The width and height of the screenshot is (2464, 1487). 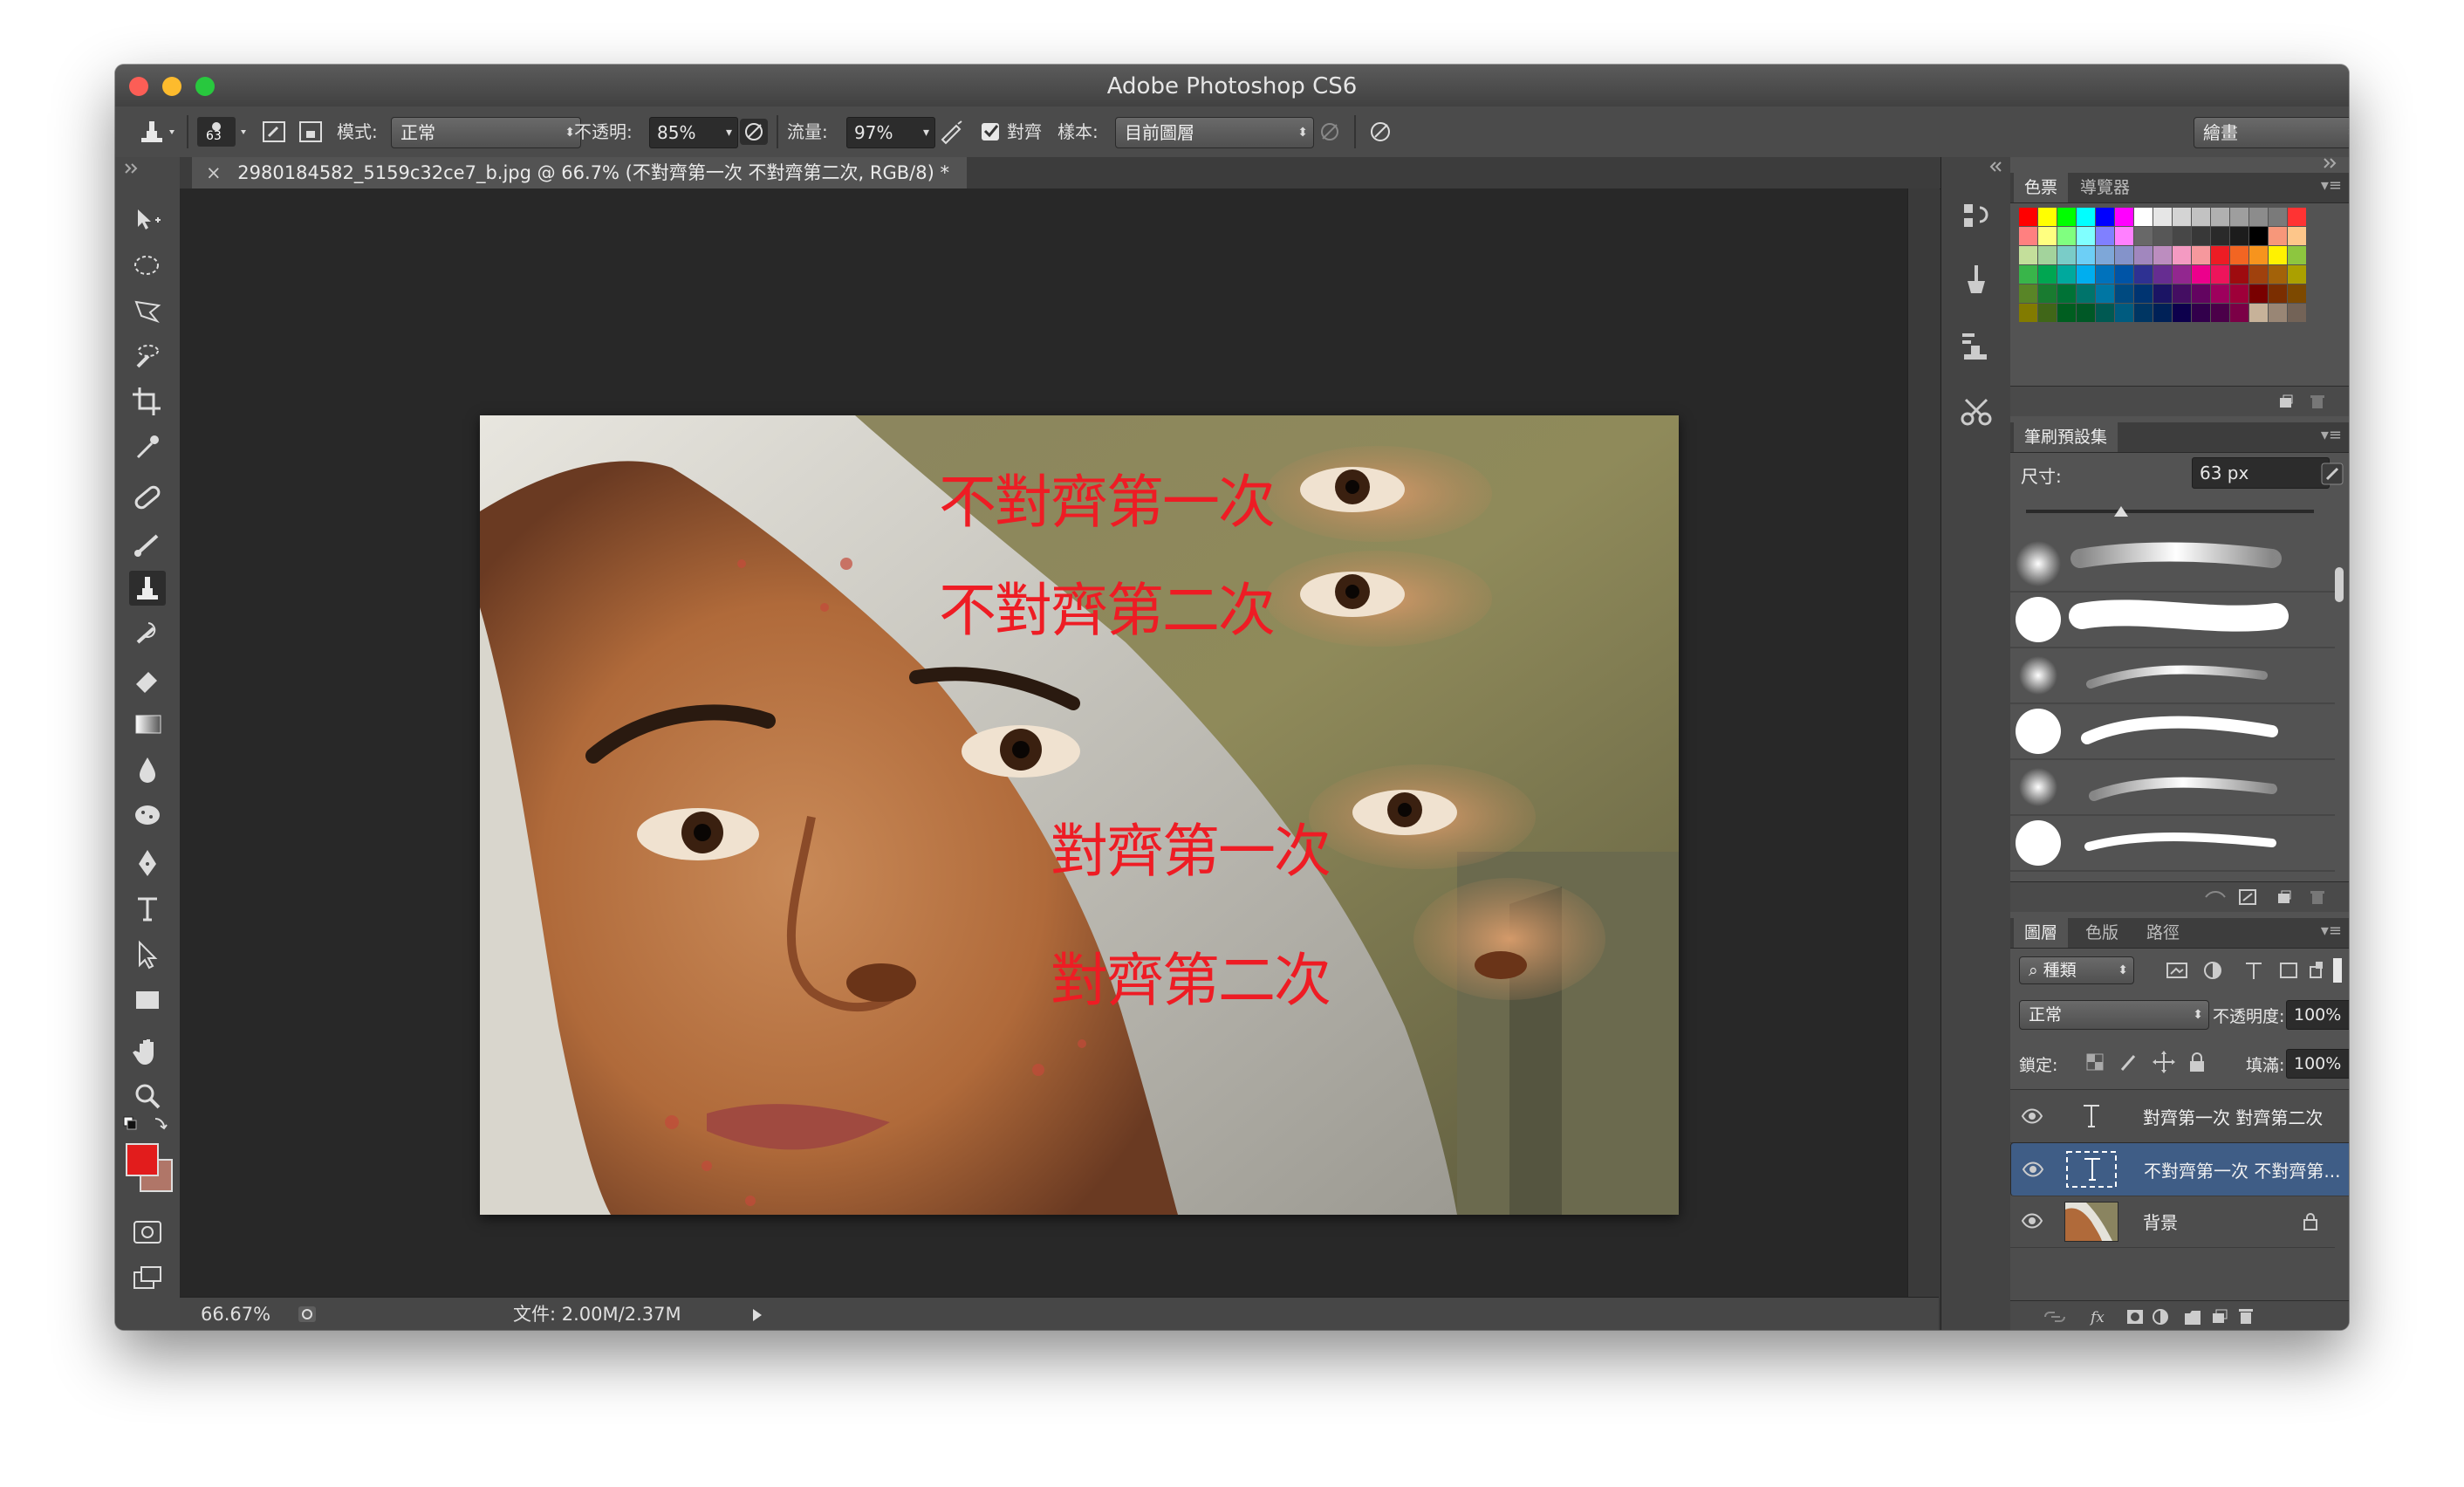 What do you see at coordinates (2041, 187) in the screenshot?
I see `tab-swatches: 色票` at bounding box center [2041, 187].